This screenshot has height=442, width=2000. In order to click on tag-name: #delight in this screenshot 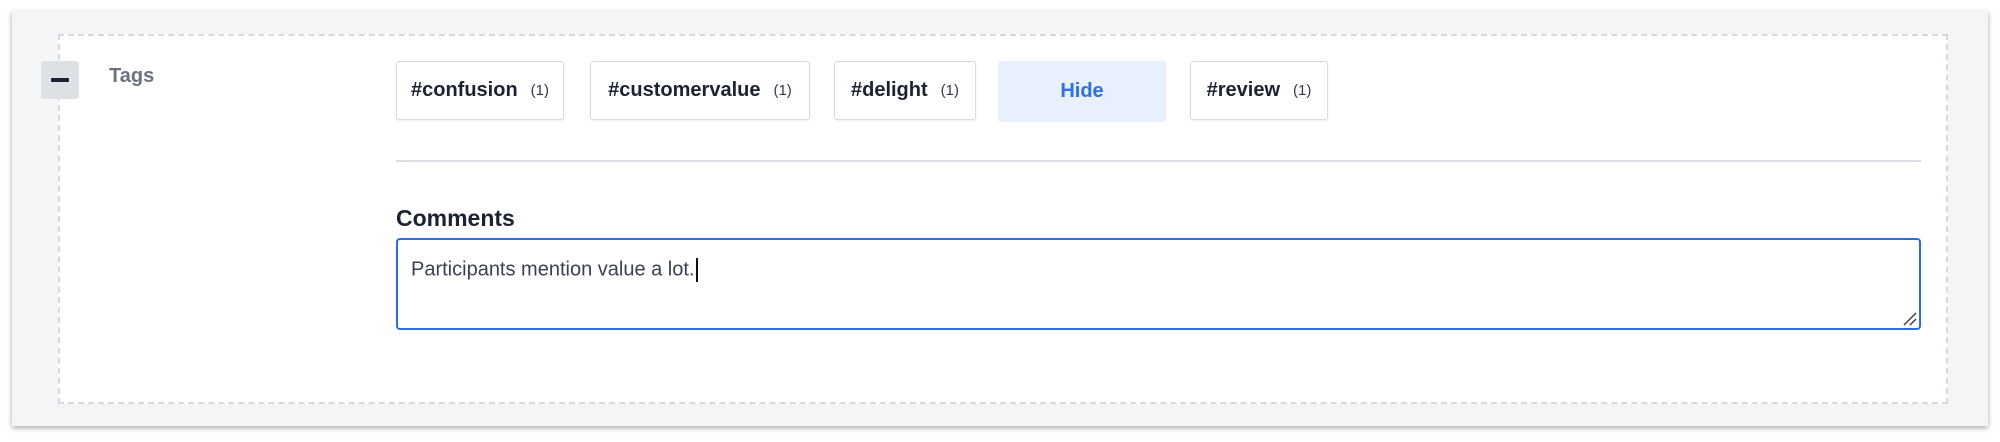, I will do `click(889, 90)`.